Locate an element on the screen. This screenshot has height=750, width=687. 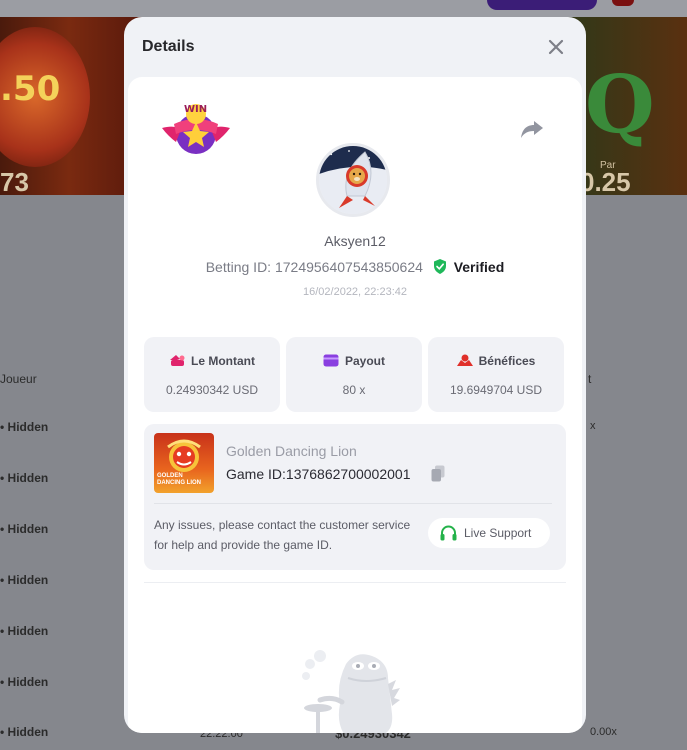
stat-profit-header: Bénéfices is located at coordinates (496, 361).